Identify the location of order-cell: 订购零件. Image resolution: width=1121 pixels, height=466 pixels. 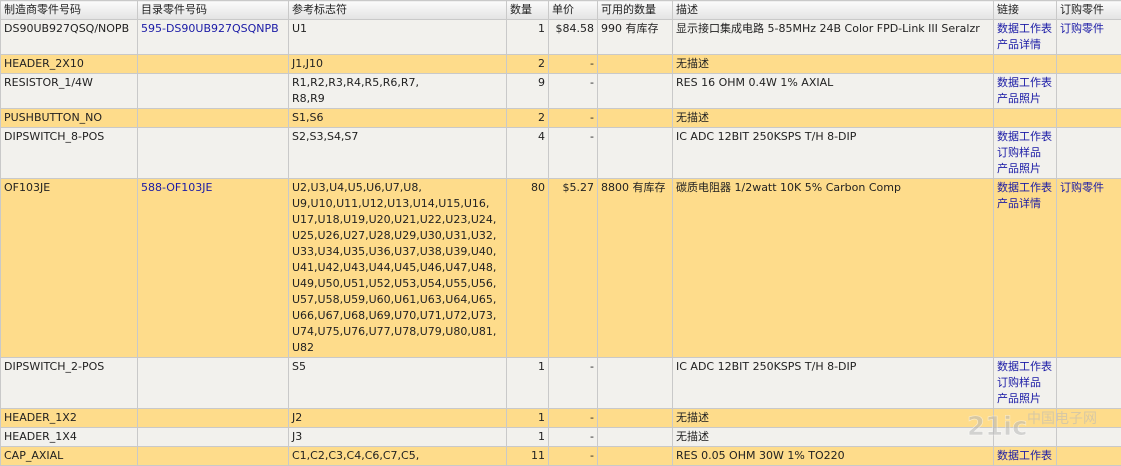
(1089, 37).